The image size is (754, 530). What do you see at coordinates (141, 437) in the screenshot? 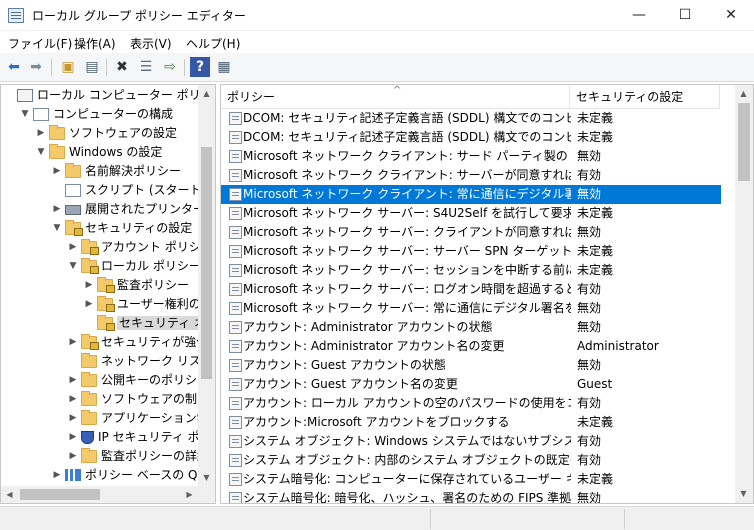
I see `tree-item: ▶ IP セキュリティ ポリシ` at bounding box center [141, 437].